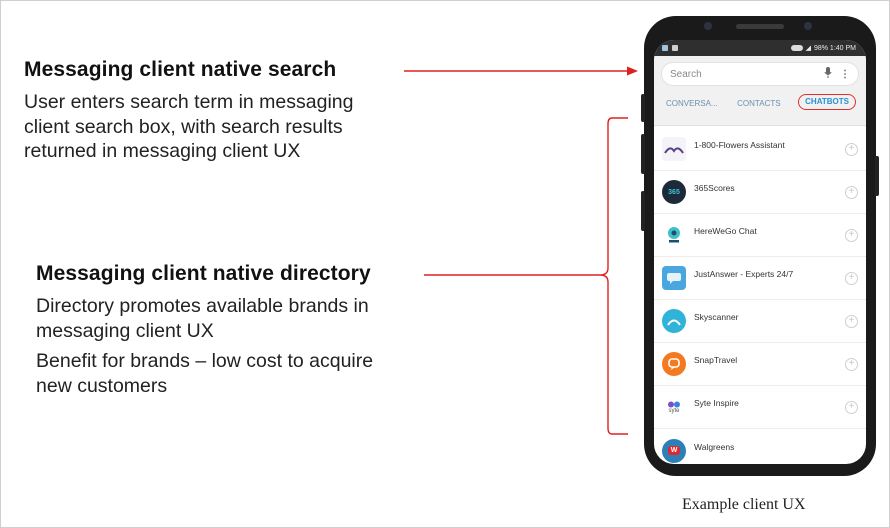 The image size is (890, 528). I want to click on list-item: 1-800-Flowers Assistant +, so click(760, 149).